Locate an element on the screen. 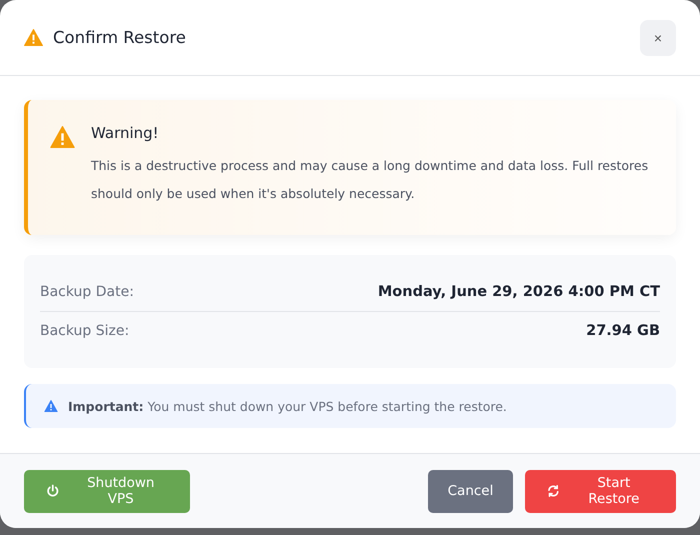  power-icon is located at coordinates (53, 491).